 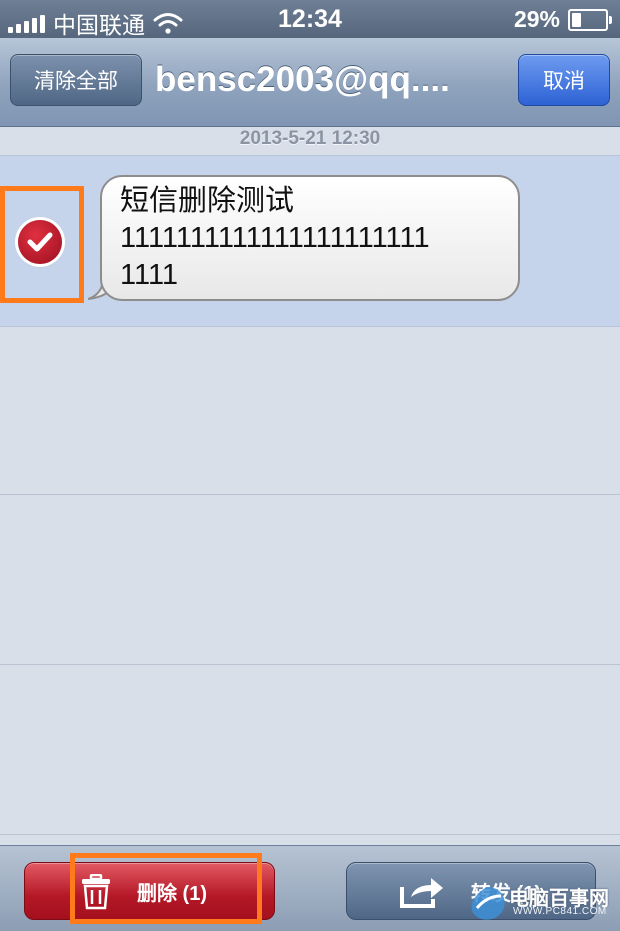 I want to click on cancel-button: 取消, so click(x=564, y=80).